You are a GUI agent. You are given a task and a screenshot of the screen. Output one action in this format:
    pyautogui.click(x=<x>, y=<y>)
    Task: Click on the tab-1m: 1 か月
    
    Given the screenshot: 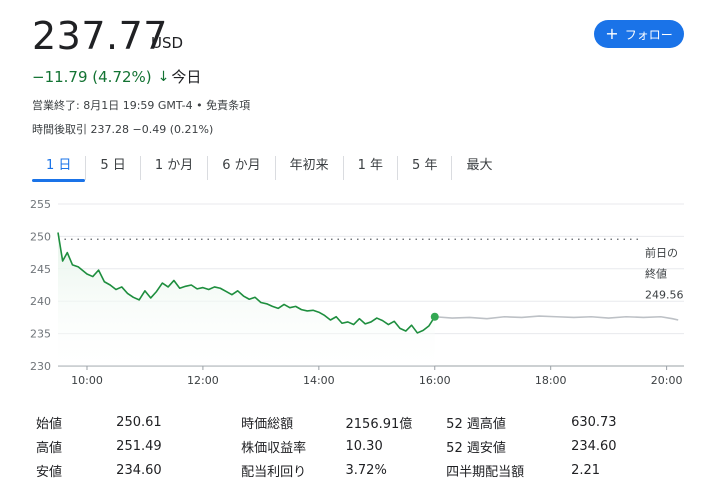 What is the action you would take?
    pyautogui.click(x=175, y=168)
    